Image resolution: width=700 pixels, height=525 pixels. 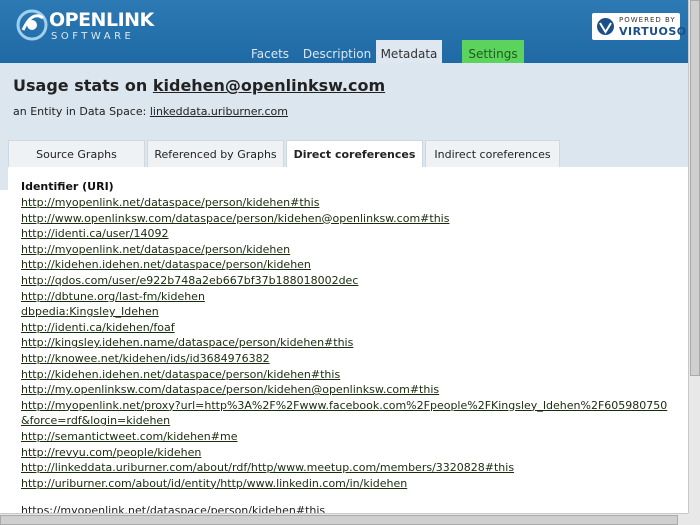 I want to click on tab-settings: Settings, so click(x=493, y=51).